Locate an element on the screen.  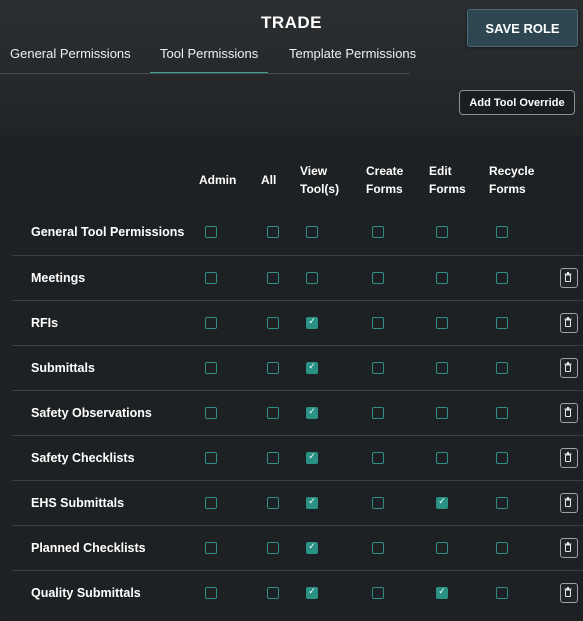
column-header: All is located at coordinates (268, 180).